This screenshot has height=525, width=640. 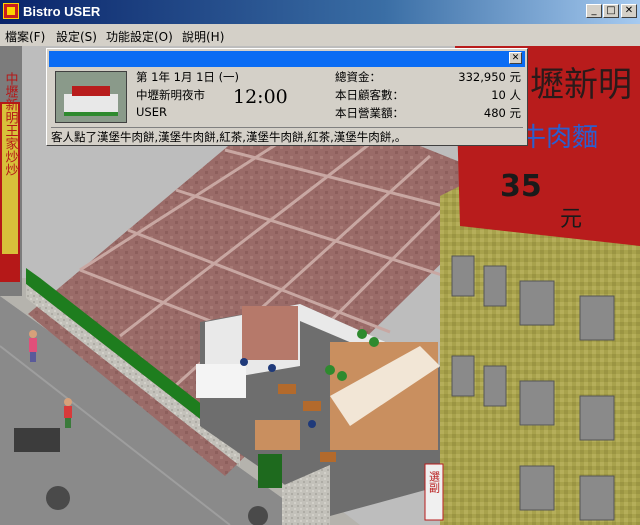 What do you see at coordinates (521, 186) in the screenshot?
I see `right-sign-price: 35` at bounding box center [521, 186].